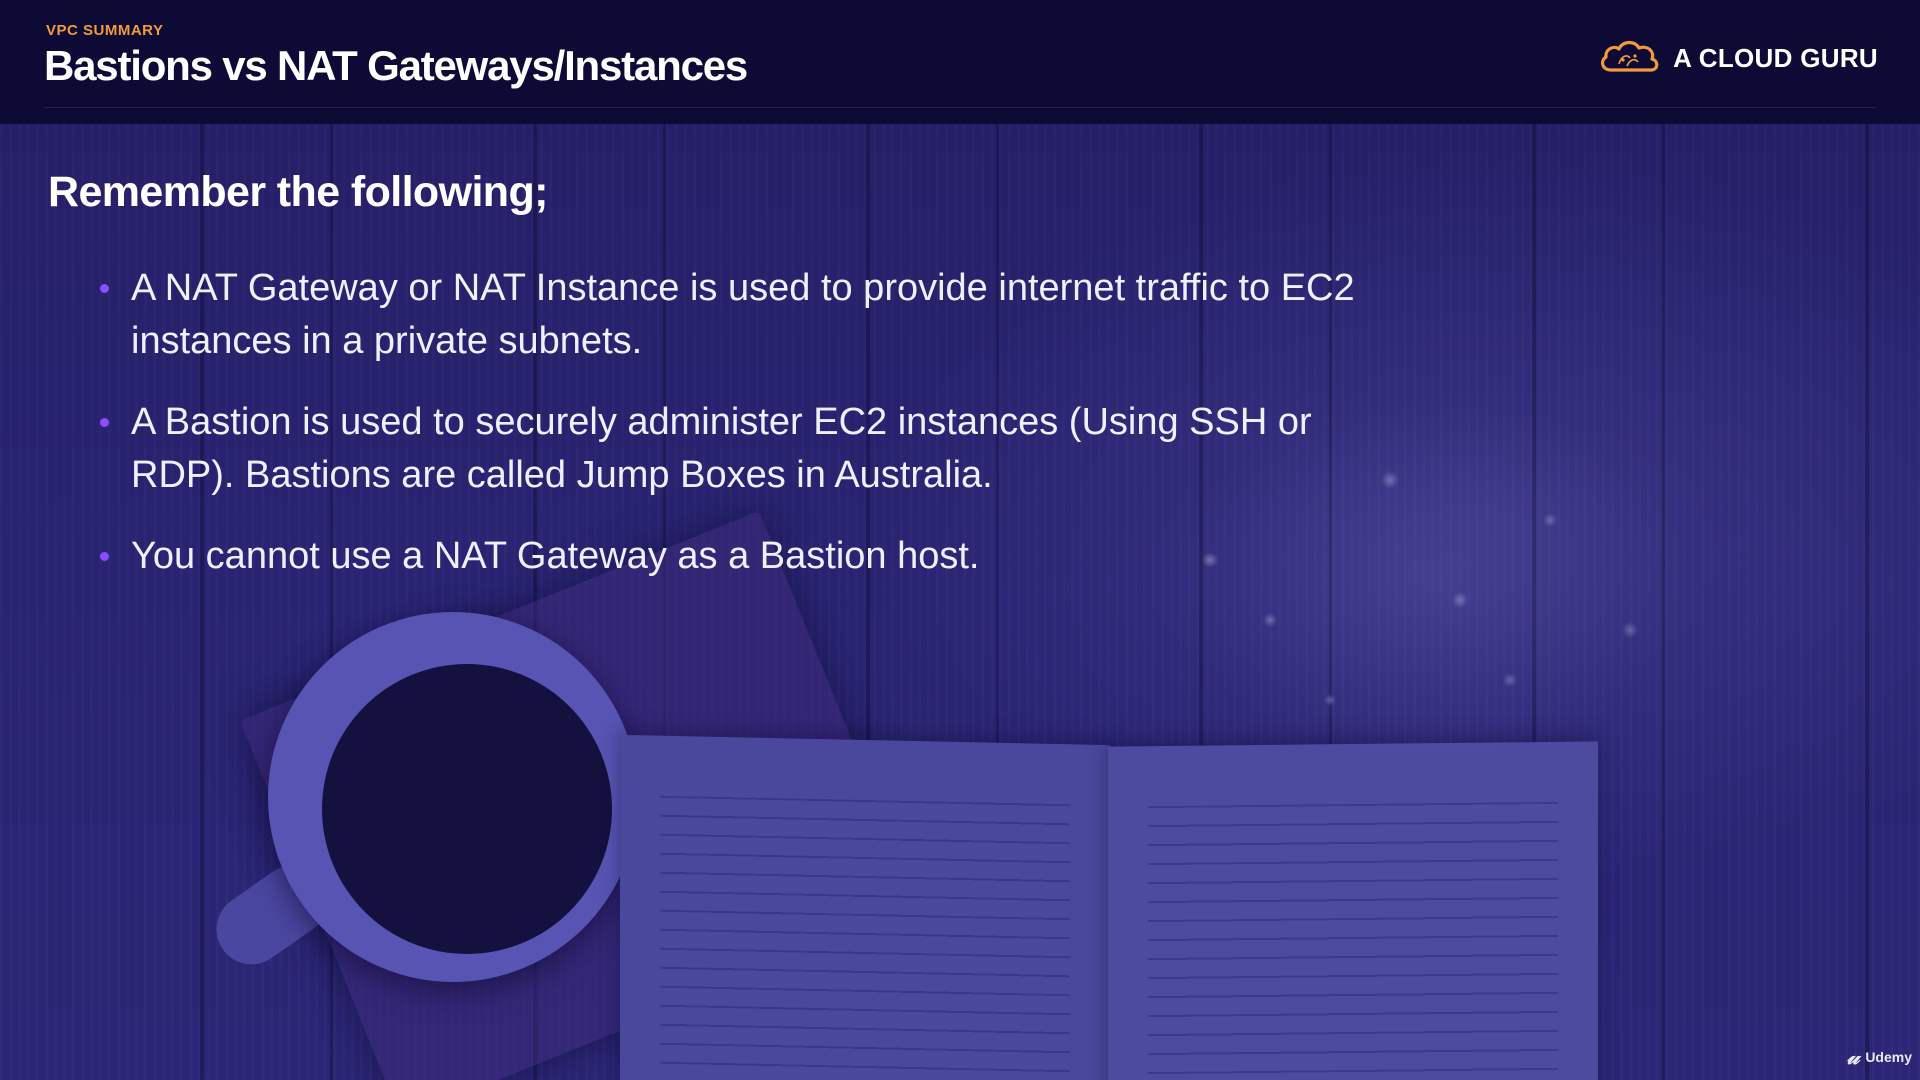 The image size is (1920, 1080). Describe the element at coordinates (105, 30) in the screenshot. I see `section-label: VPC SUMMARY` at that location.